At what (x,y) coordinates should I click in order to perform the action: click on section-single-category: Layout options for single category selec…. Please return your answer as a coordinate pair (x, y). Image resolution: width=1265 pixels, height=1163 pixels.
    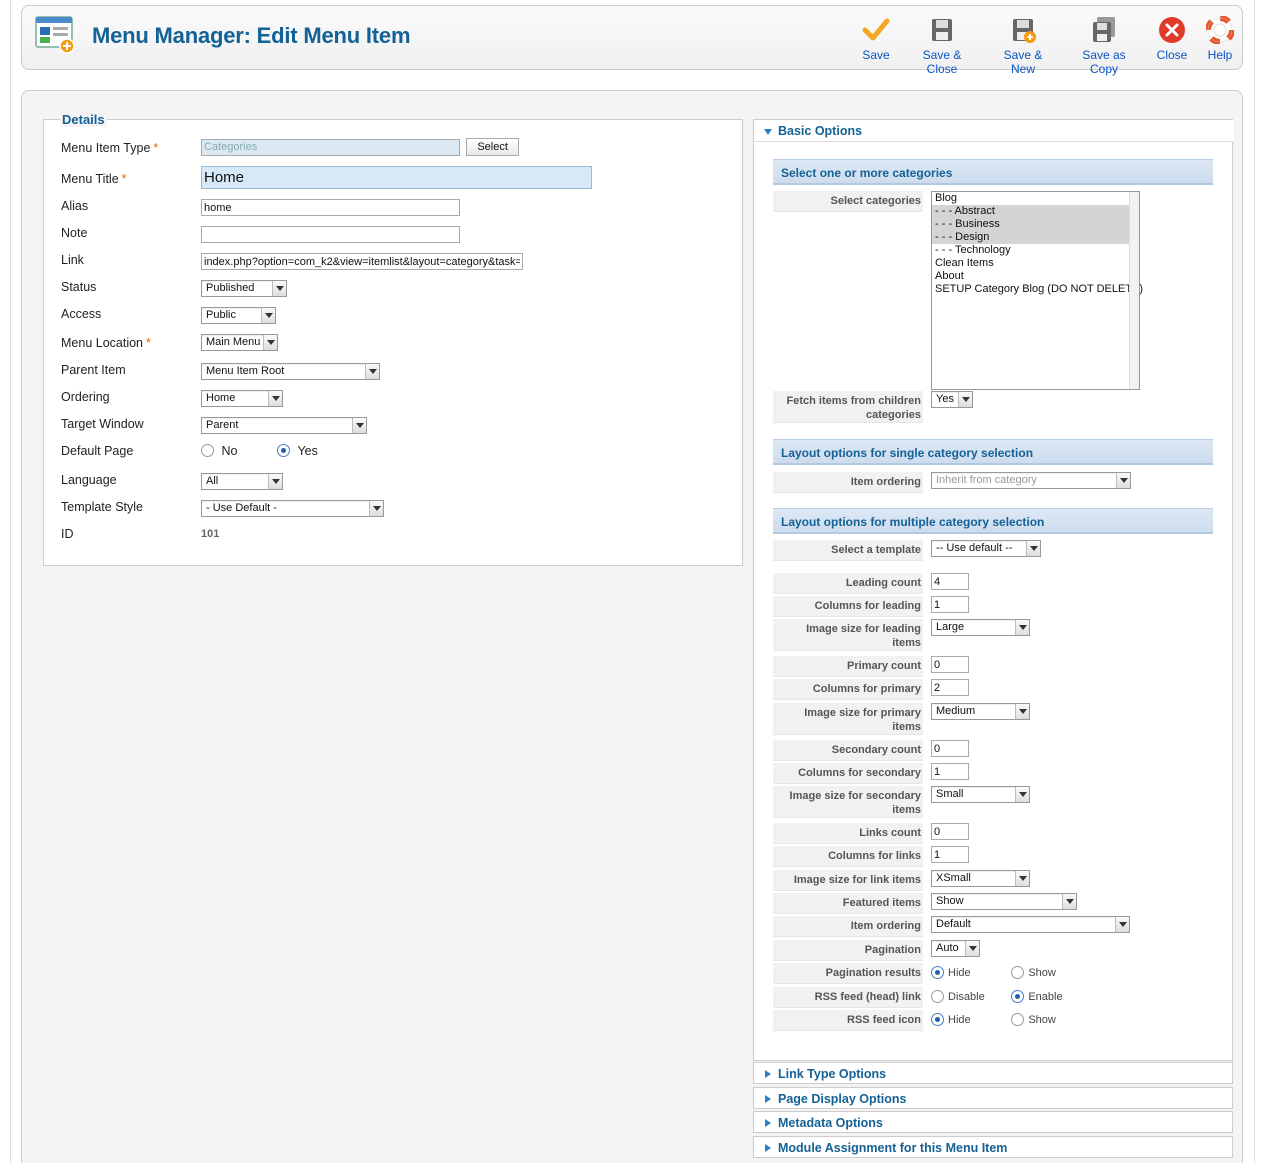
    Looking at the image, I should click on (993, 452).